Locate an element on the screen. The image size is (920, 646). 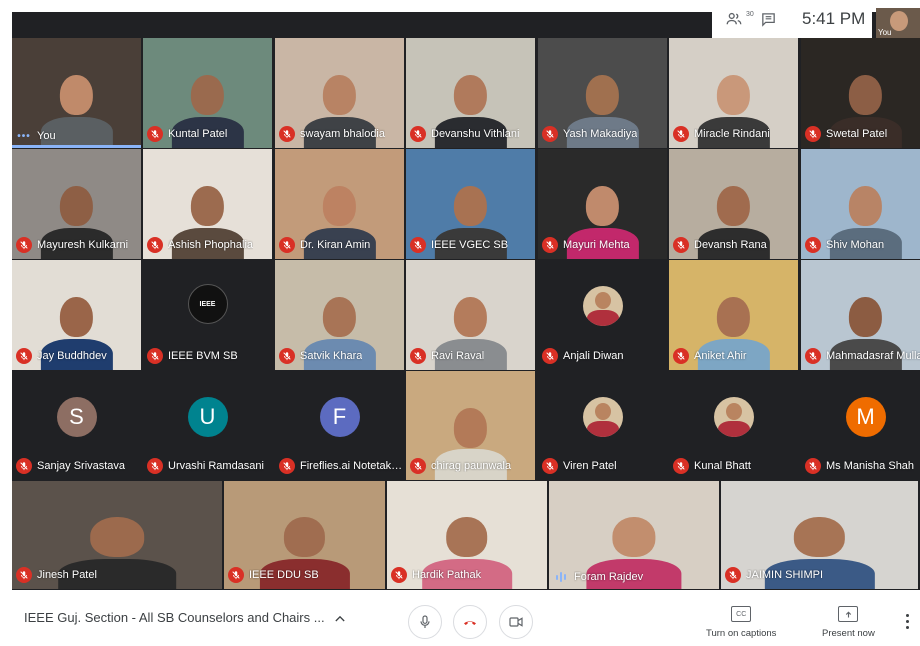
participant-tile: Devansh Rana is located at coordinates (733, 204).